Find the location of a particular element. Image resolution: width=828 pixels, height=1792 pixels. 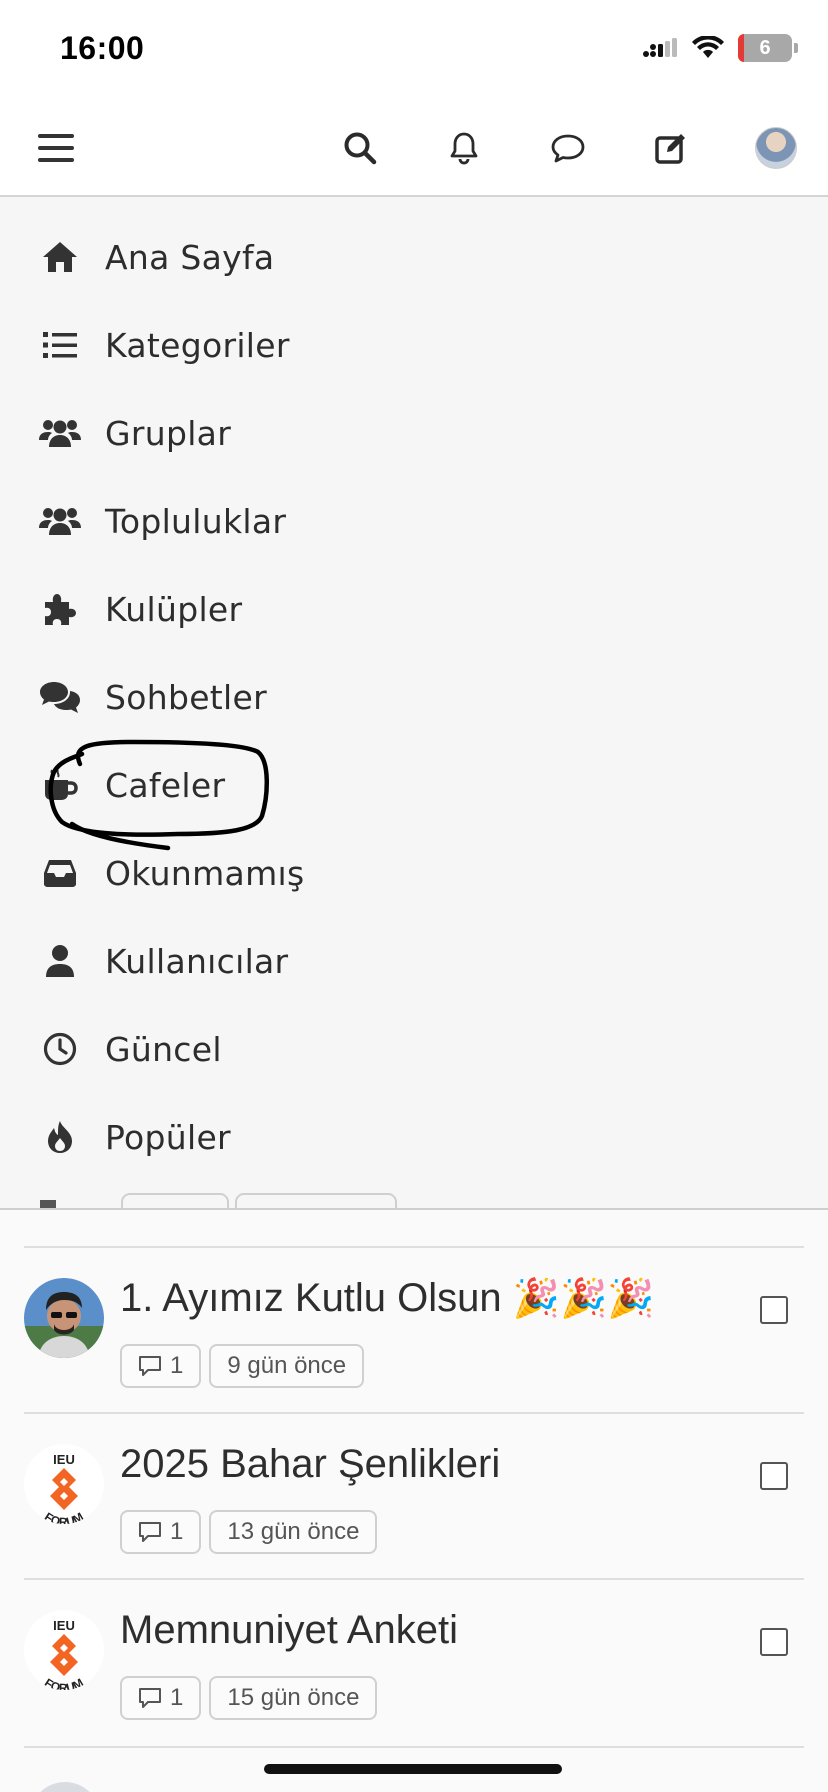

menu-item-cafes: Cafeler is located at coordinates (414, 785).